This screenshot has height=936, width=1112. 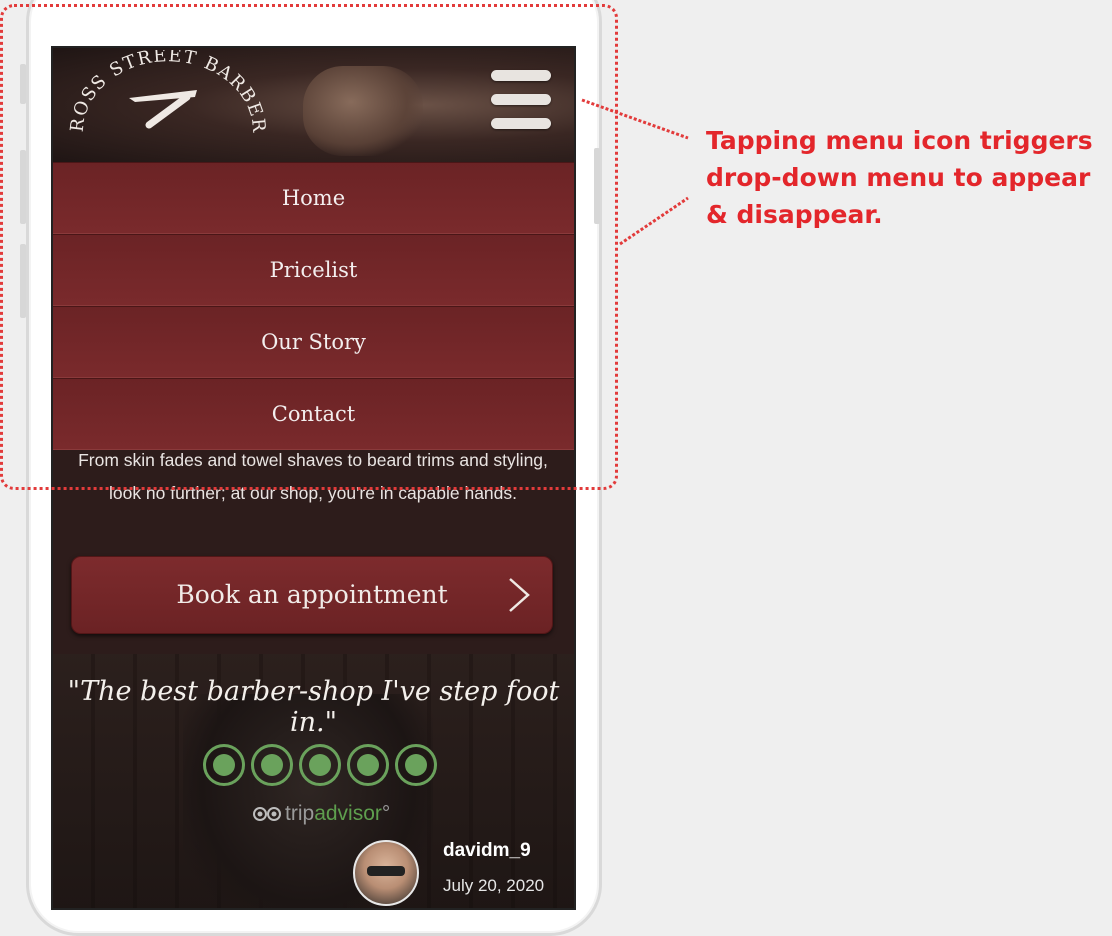 I want to click on tripadvisor-mark: °, so click(x=386, y=813).